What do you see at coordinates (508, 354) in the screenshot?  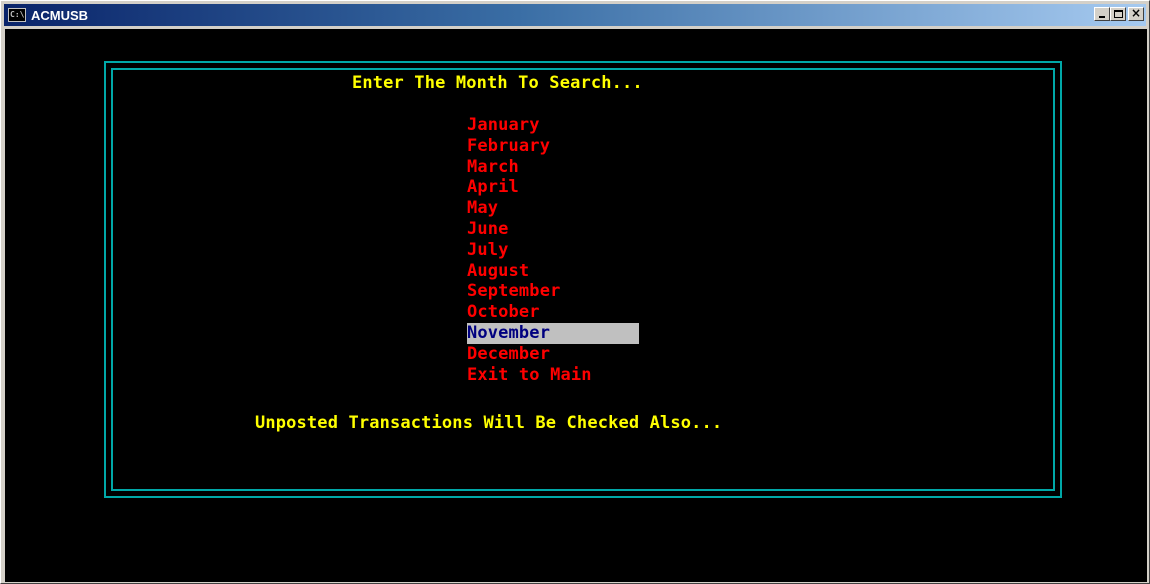 I see `menu-item-december: December` at bounding box center [508, 354].